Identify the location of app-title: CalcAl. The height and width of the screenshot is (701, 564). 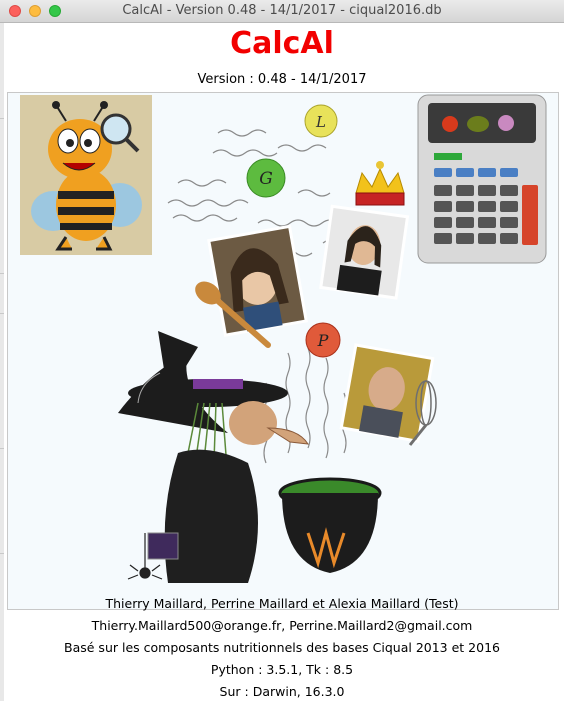
(282, 43).